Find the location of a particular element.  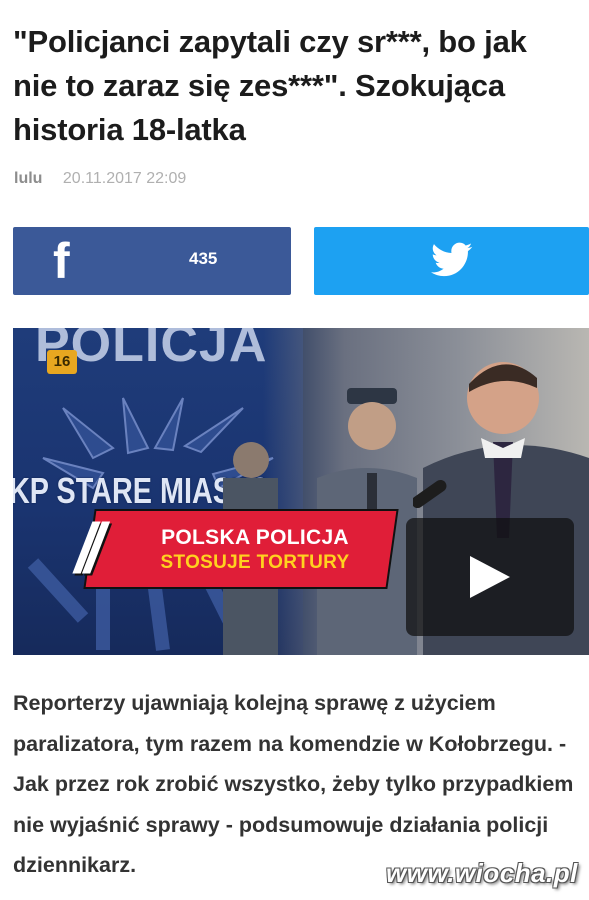

twitter-share-button is located at coordinates (451, 261).